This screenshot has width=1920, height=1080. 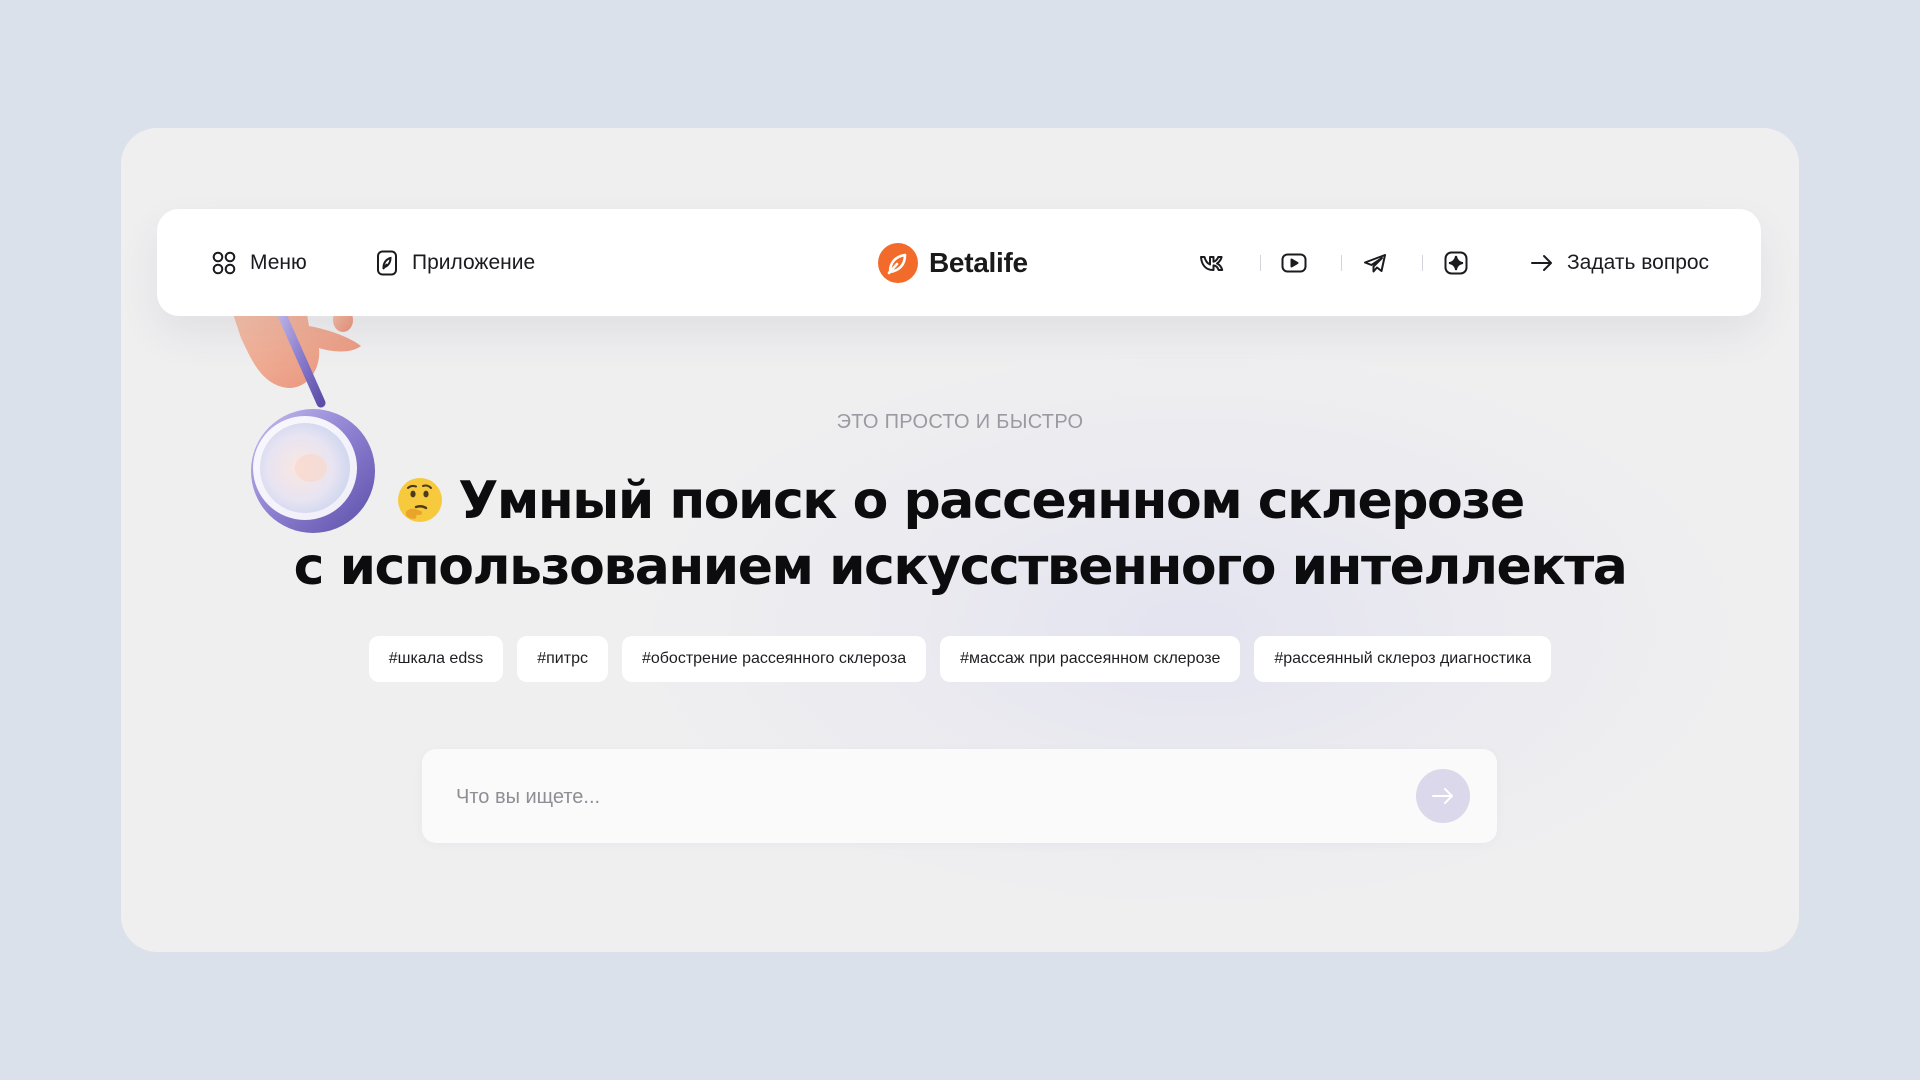 I want to click on youtube-link, so click(x=1294, y=262).